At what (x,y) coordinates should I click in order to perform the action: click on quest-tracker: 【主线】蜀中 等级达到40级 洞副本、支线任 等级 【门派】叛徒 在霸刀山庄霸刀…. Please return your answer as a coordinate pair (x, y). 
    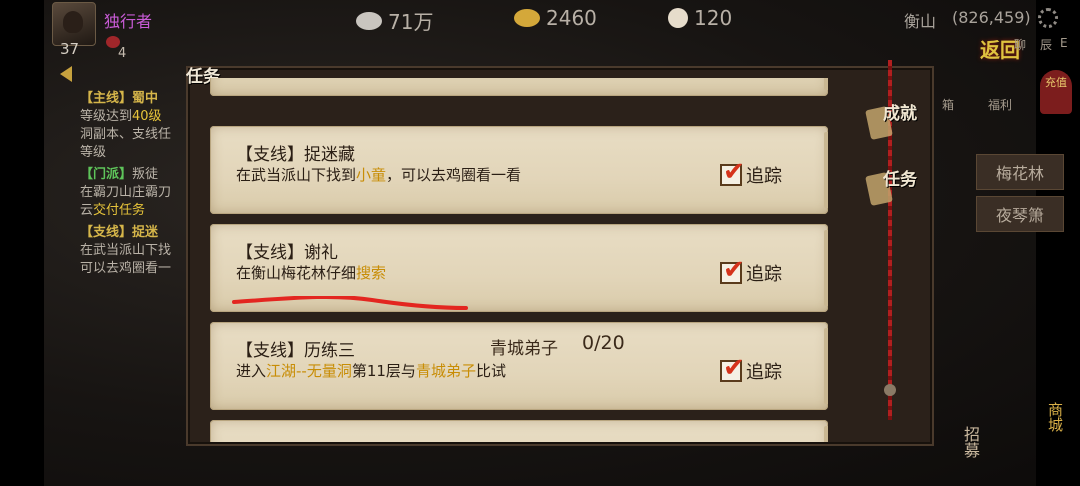
    Looking at the image, I should click on (135, 186).